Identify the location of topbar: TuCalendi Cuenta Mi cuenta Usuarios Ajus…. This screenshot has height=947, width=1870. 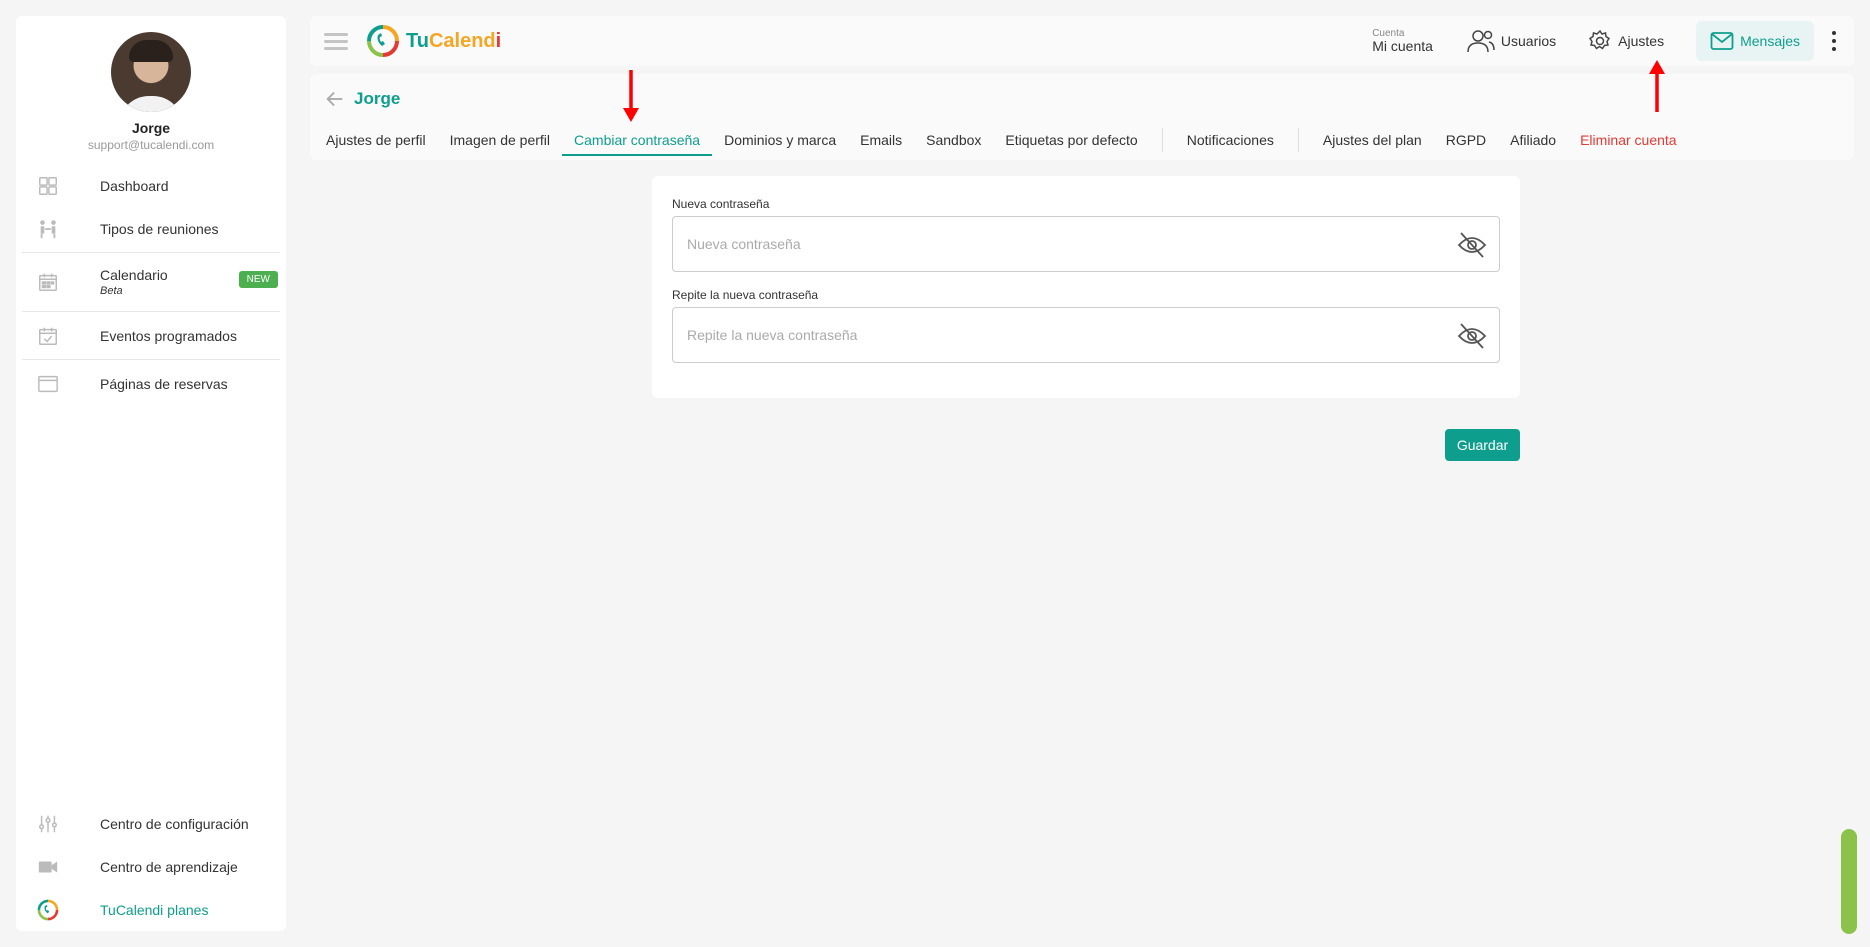
(1082, 41).